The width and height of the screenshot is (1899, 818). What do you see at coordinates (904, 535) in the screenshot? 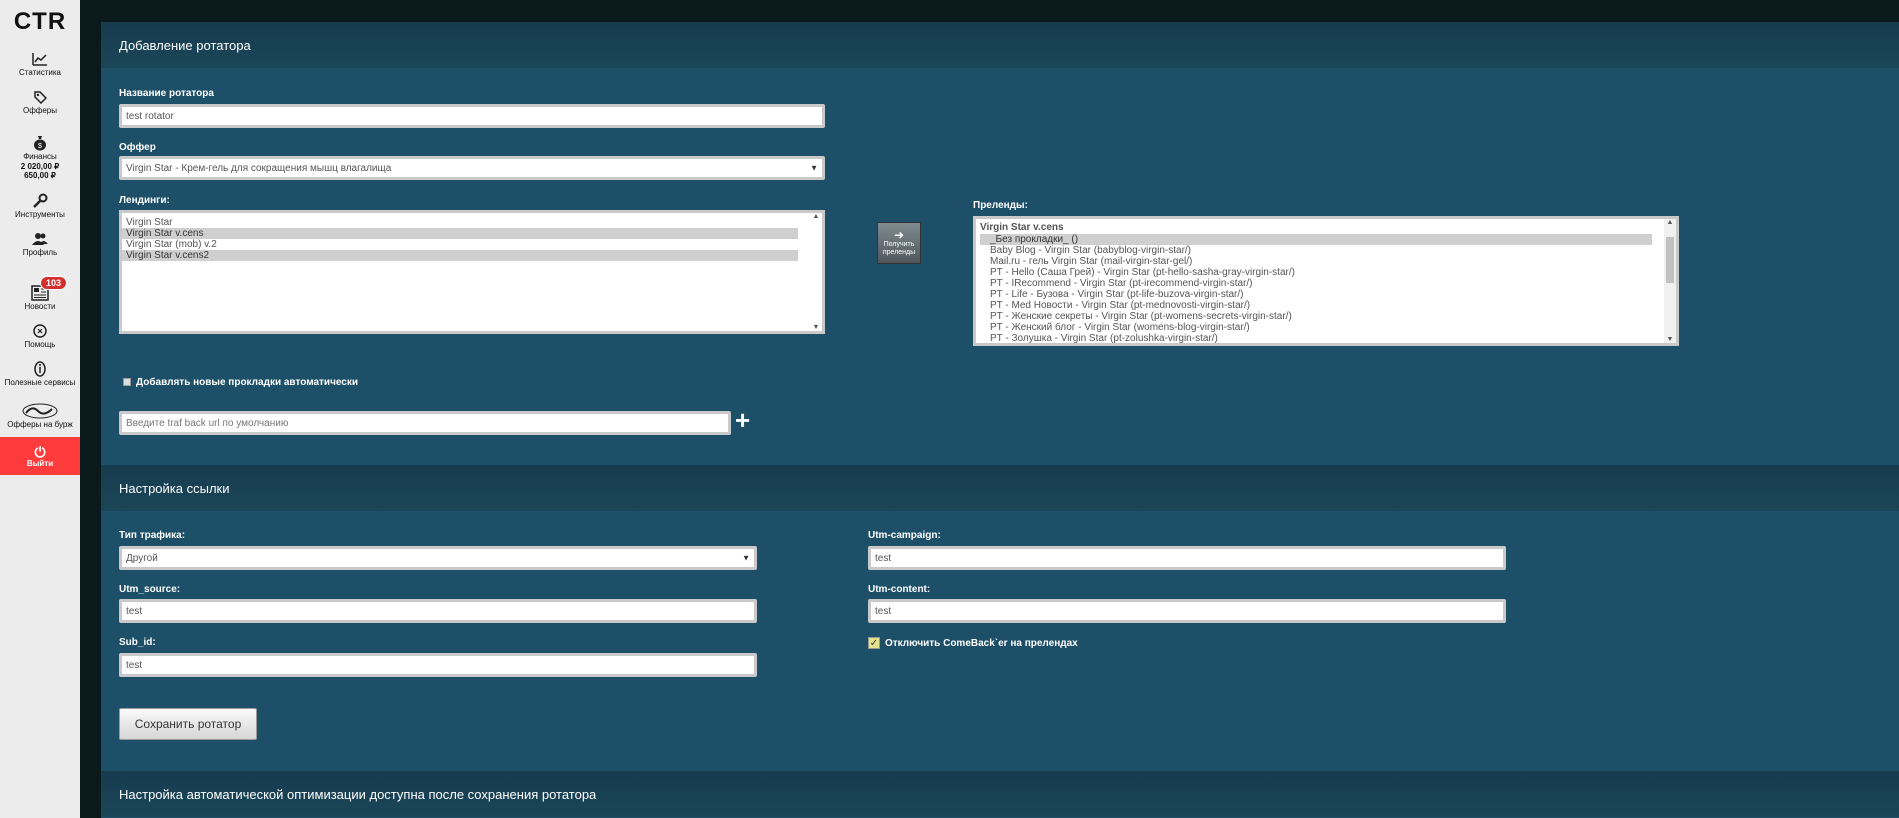
I see `utm-campaign-label: Utm-campaign:` at bounding box center [904, 535].